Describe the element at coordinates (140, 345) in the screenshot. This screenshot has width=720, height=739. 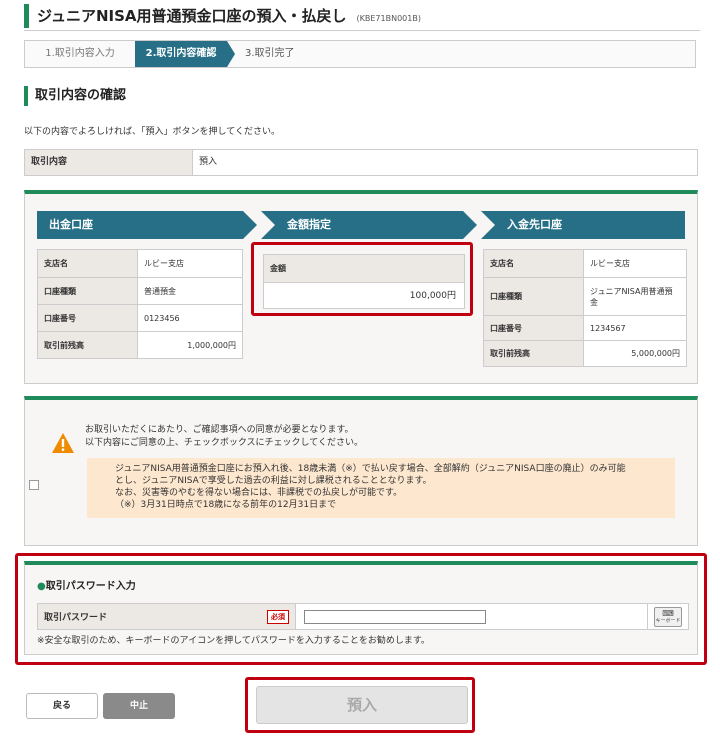
I see `table-row: 取引前残高 1,000,000円` at that location.